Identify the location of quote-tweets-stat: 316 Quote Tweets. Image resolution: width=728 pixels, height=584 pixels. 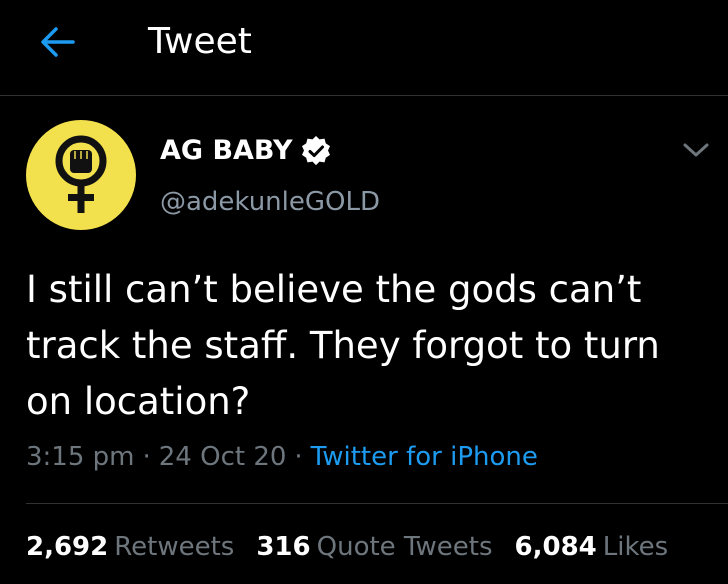
(374, 547).